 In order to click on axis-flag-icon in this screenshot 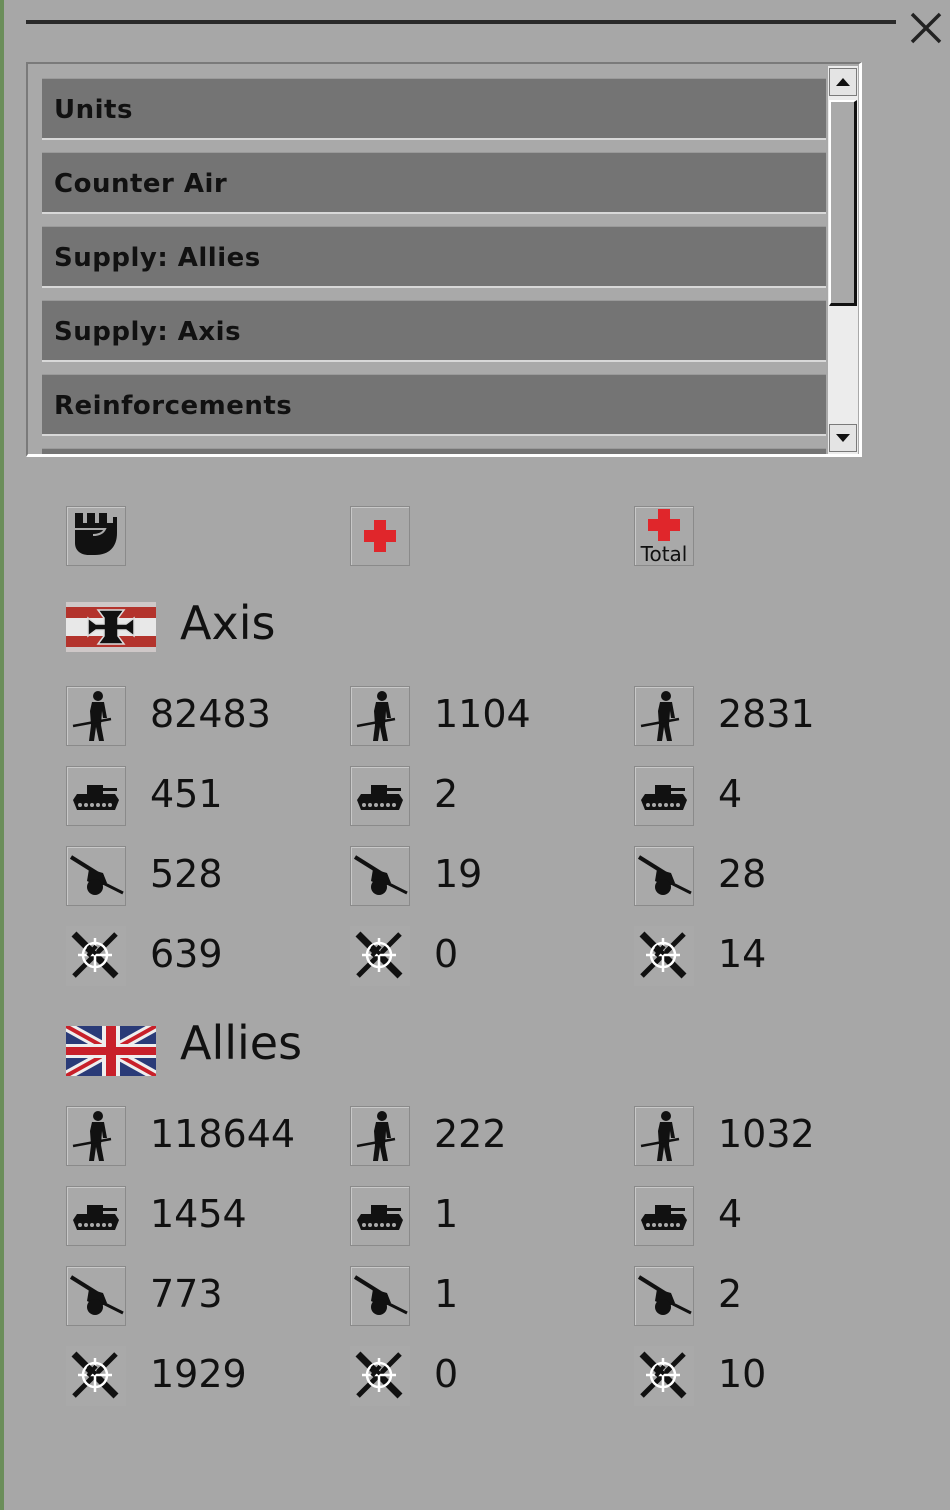, I will do `click(111, 627)`.